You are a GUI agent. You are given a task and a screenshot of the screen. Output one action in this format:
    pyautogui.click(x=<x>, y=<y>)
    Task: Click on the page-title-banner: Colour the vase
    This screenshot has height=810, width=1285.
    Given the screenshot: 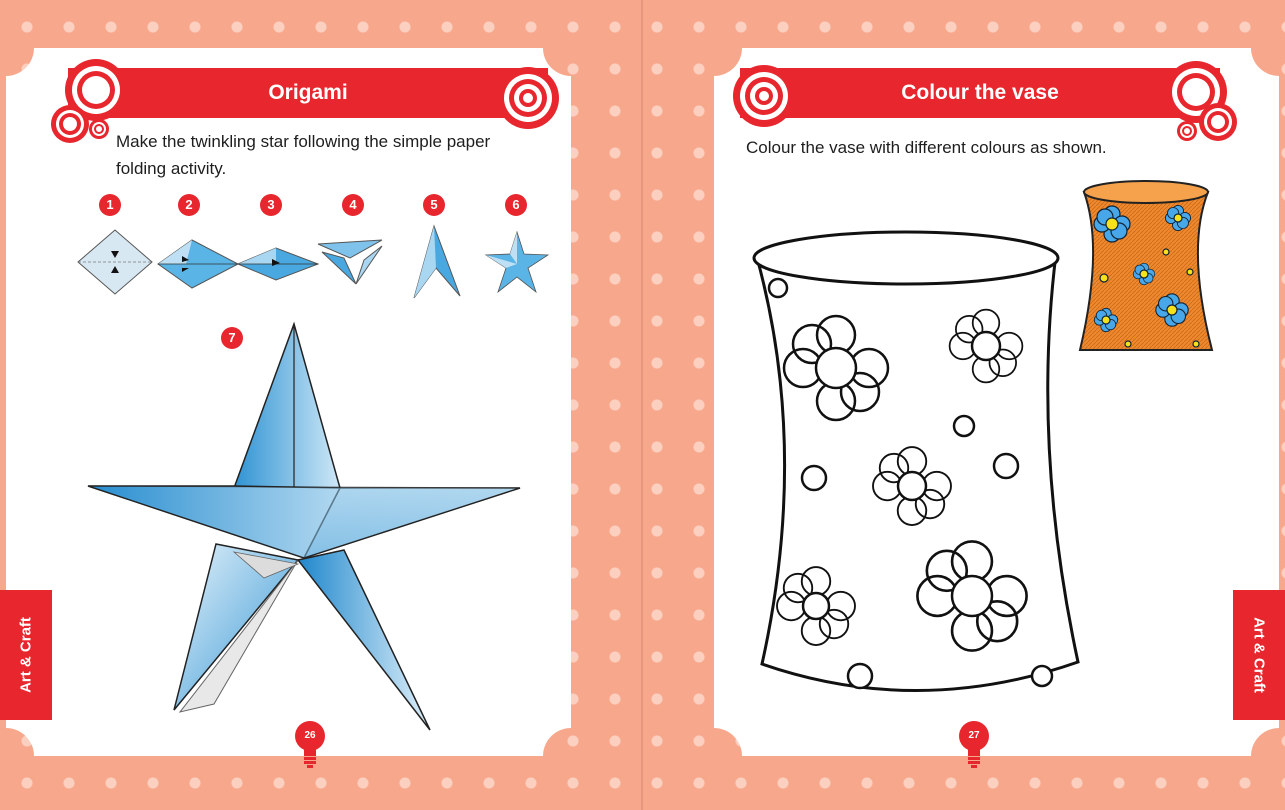 What is the action you would take?
    pyautogui.click(x=980, y=93)
    